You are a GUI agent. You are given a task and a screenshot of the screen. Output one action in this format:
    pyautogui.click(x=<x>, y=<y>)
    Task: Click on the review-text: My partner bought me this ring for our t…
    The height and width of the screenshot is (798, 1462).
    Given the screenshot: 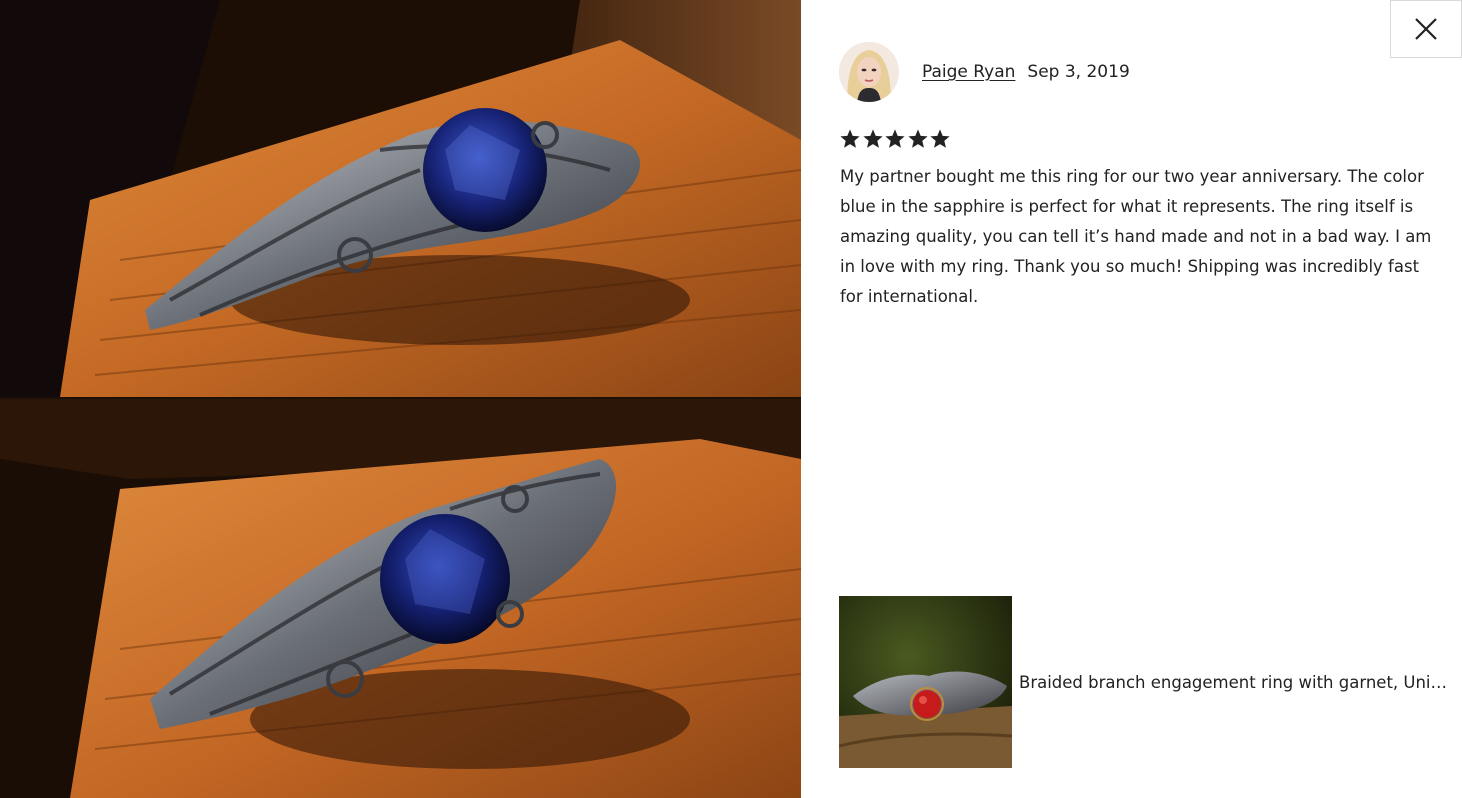 What is the action you would take?
    pyautogui.click(x=1136, y=236)
    